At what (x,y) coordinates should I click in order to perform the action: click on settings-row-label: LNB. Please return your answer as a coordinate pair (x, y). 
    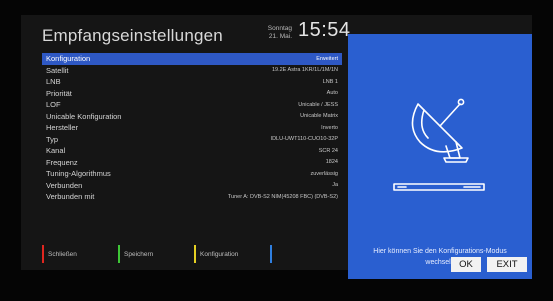
    Looking at the image, I should click on (53, 82).